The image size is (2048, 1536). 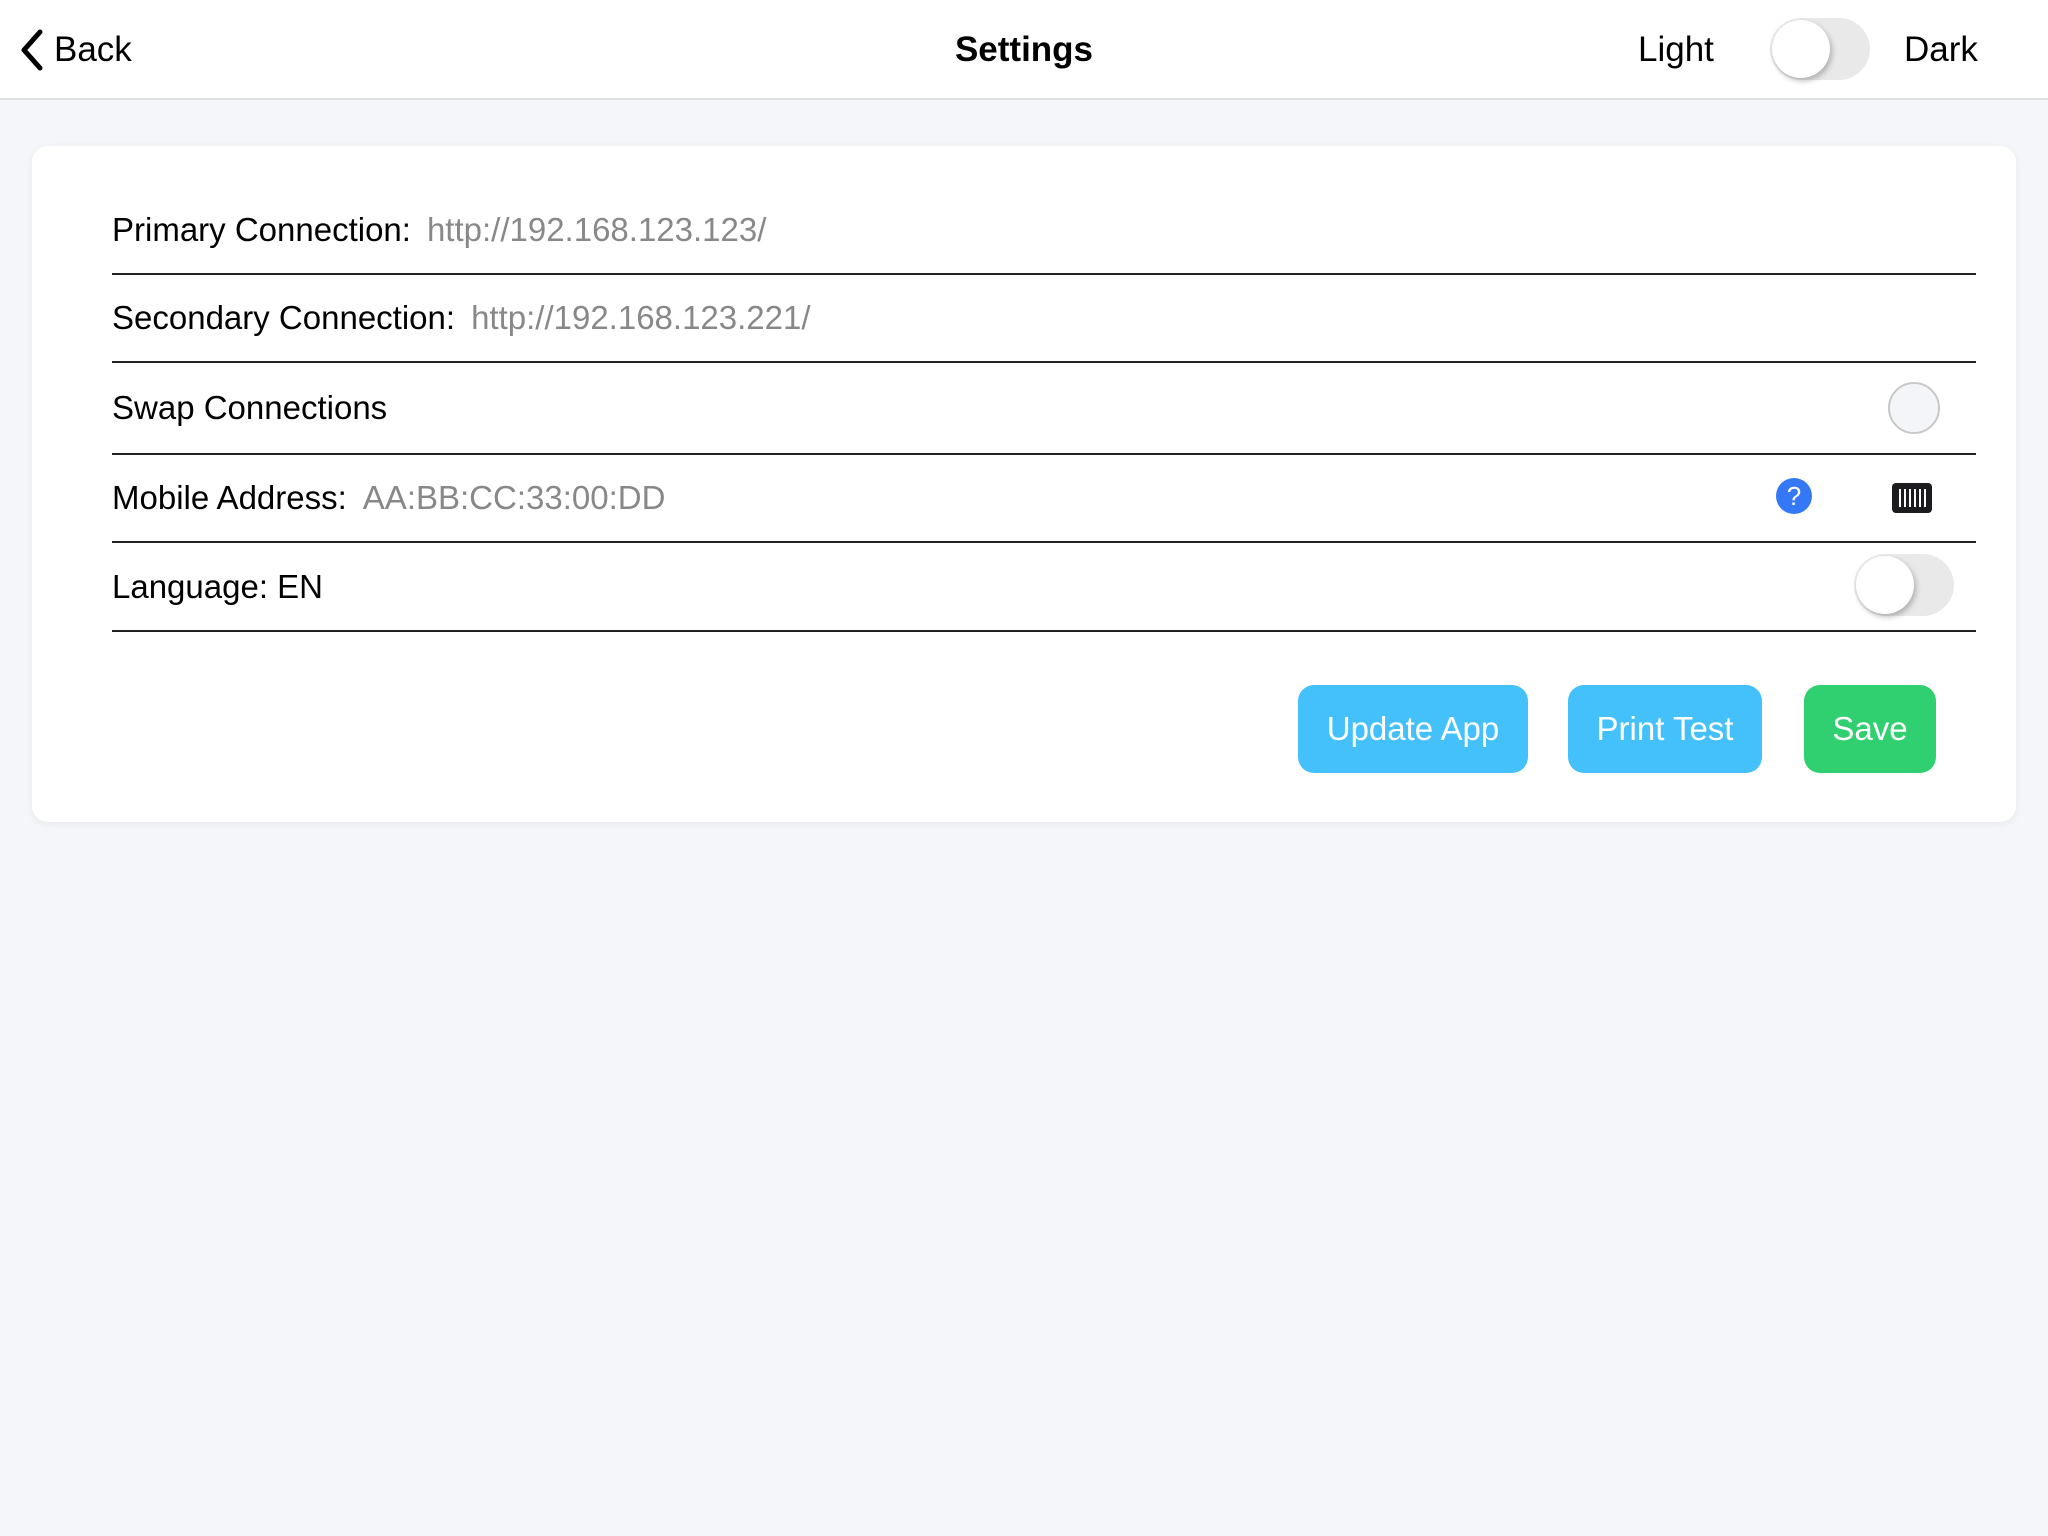 I want to click on theme-dark-label: Dark, so click(x=1941, y=49).